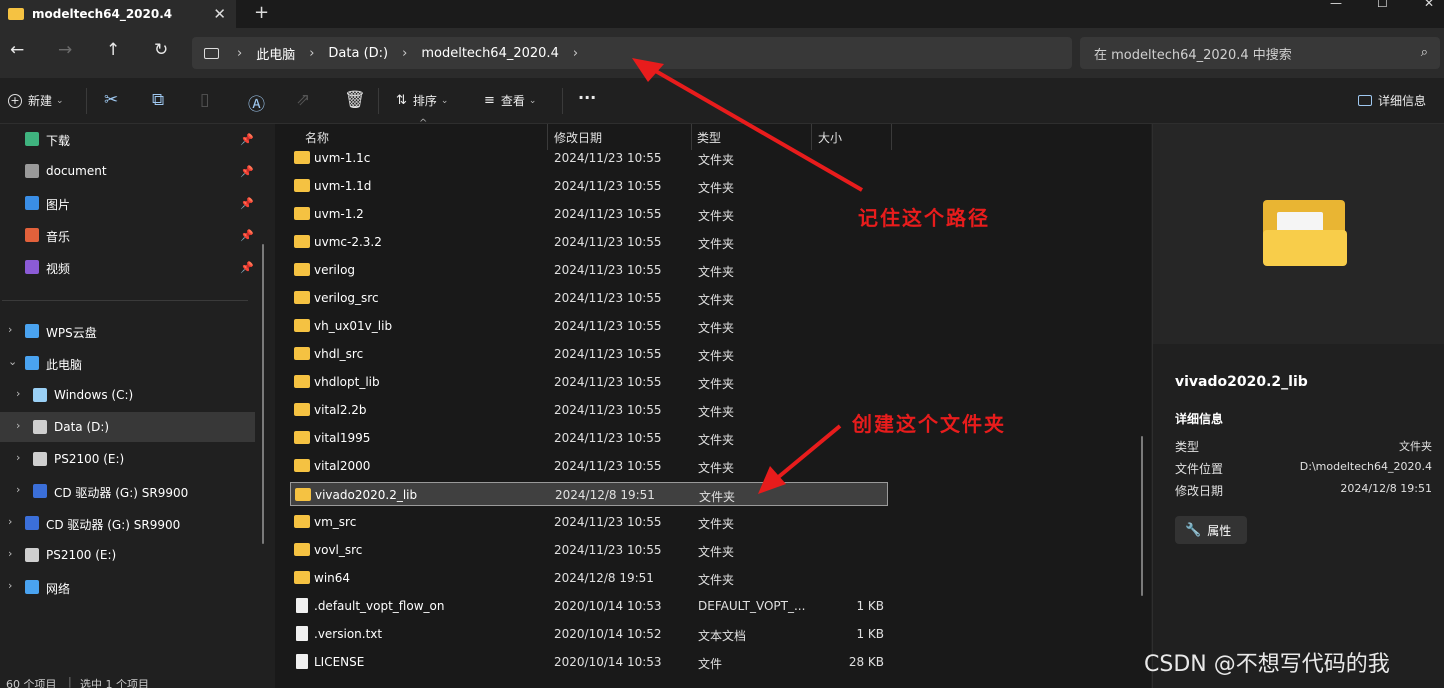 Image resolution: width=1444 pixels, height=688 pixels. I want to click on file-row: vital2.2b 2024/11/23 10:55 文件夹, so click(589, 410).